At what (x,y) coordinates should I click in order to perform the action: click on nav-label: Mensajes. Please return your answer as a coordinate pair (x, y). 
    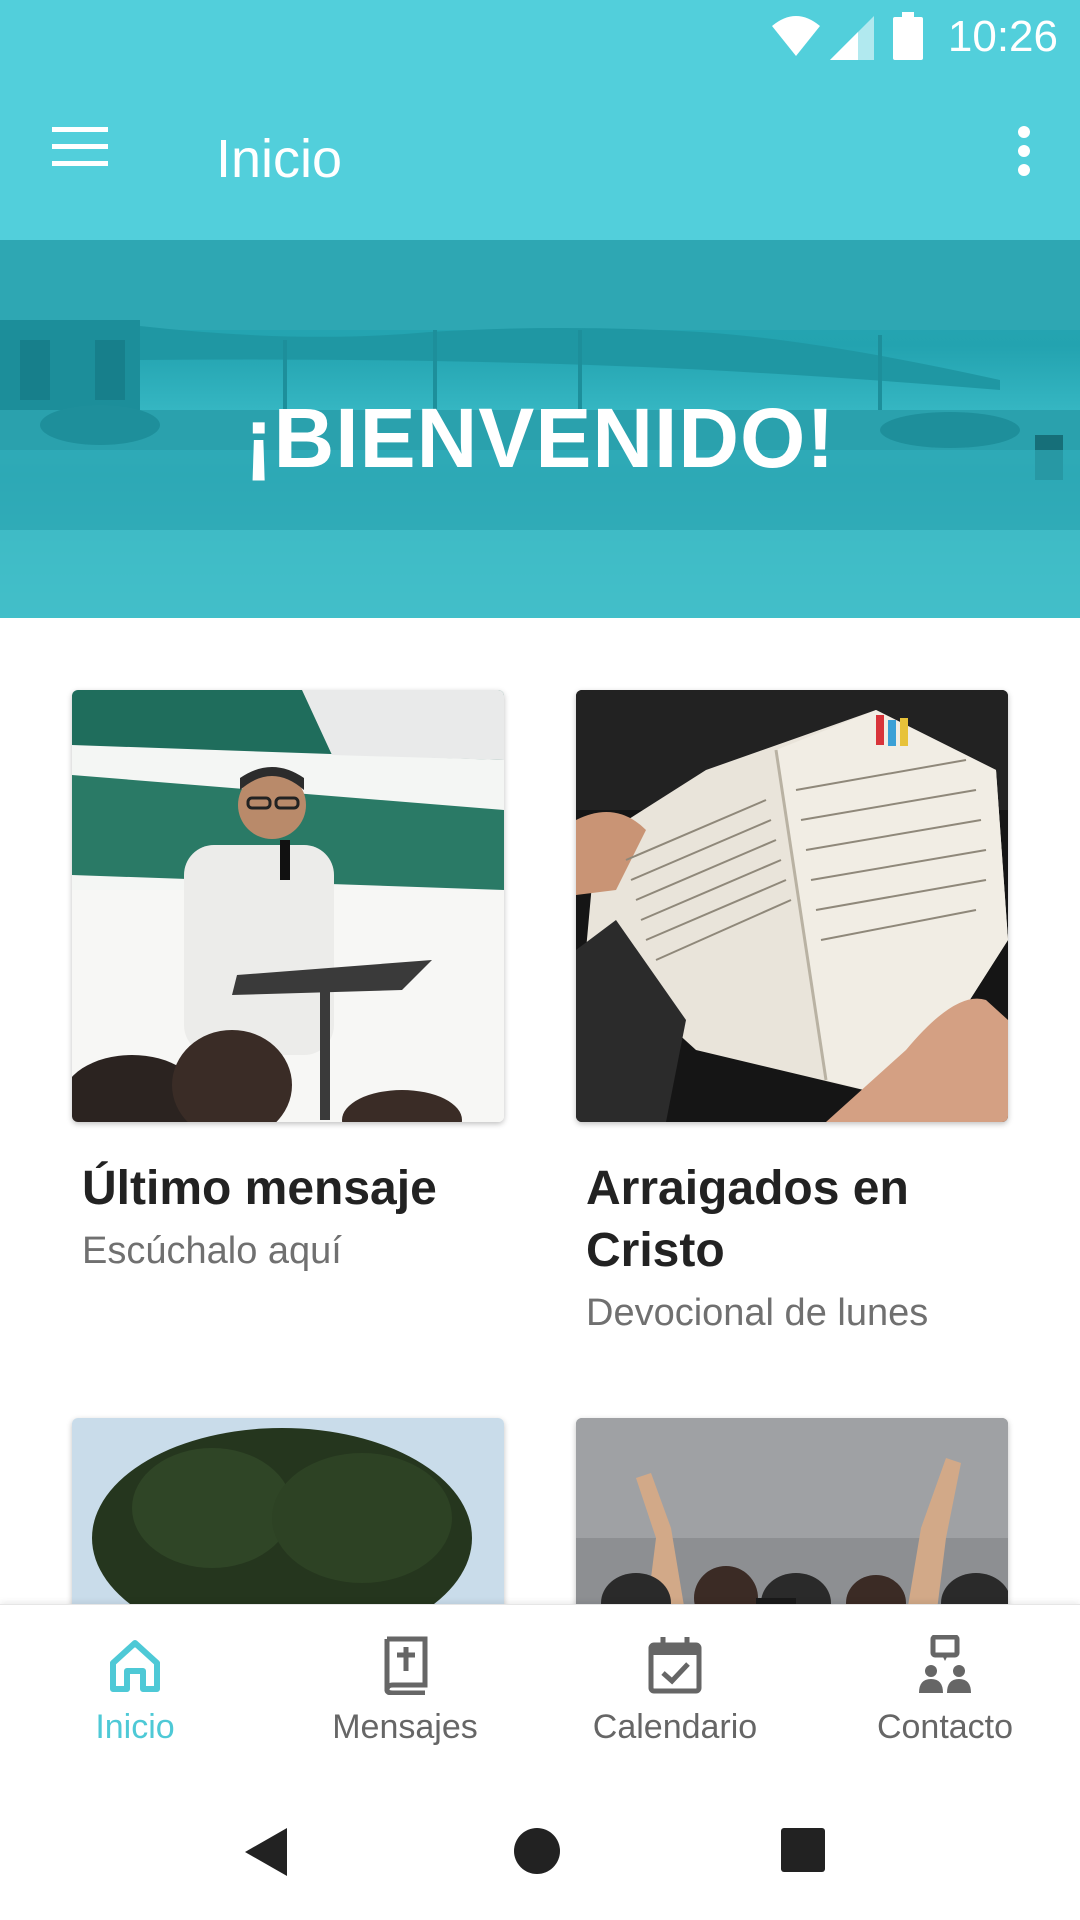
    Looking at the image, I should click on (405, 1727).